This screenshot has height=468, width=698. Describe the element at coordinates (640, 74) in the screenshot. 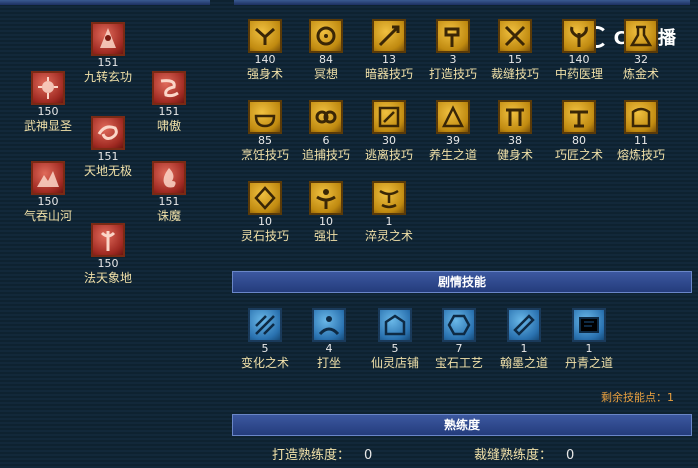

I see `skill-name: 炼金术` at that location.